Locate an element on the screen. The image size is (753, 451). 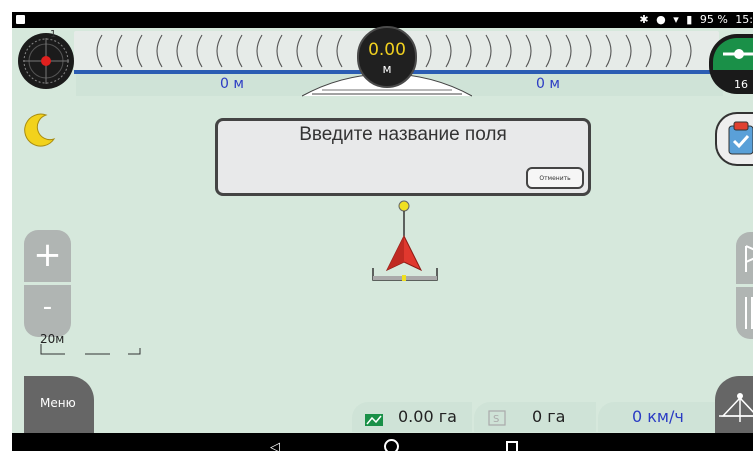
wifi-icon: ▾ is located at coordinates (676, 19).